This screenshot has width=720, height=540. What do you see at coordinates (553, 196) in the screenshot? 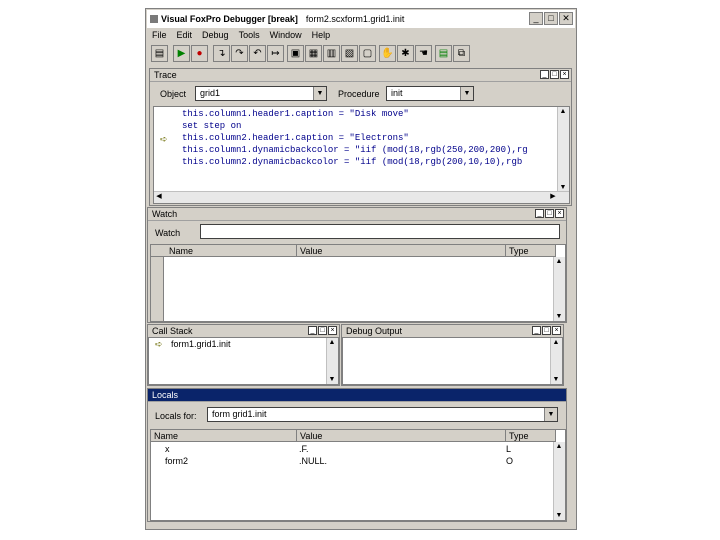
I see `scroll-right-icon: ▶` at bounding box center [553, 196].